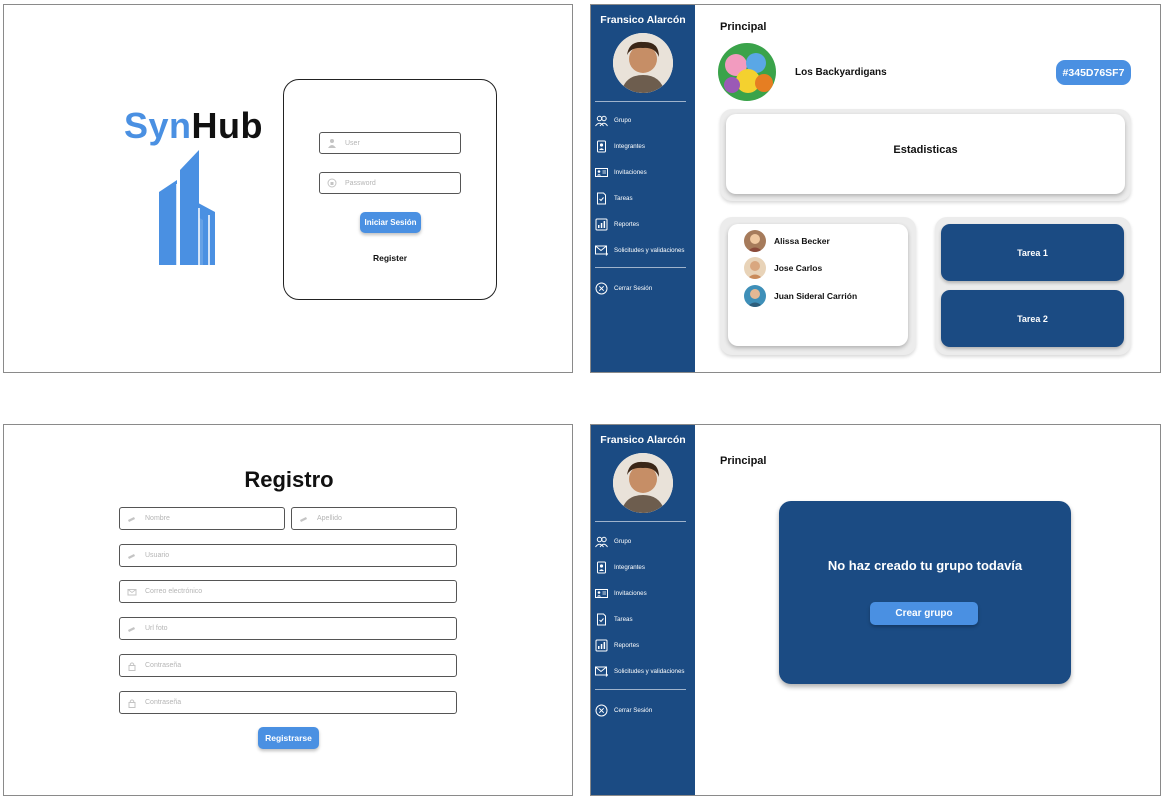 This screenshot has height=799, width=1164. I want to click on stats-title: Estadisticas, so click(925, 150).